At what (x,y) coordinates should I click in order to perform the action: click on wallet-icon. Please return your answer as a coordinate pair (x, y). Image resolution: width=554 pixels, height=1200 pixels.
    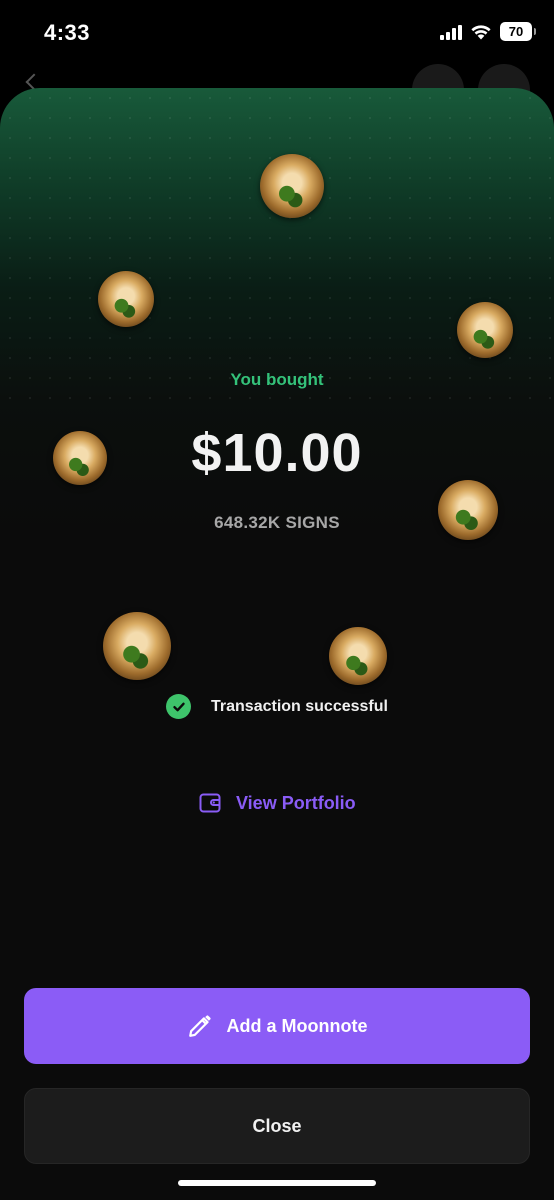
    Looking at the image, I should click on (210, 803).